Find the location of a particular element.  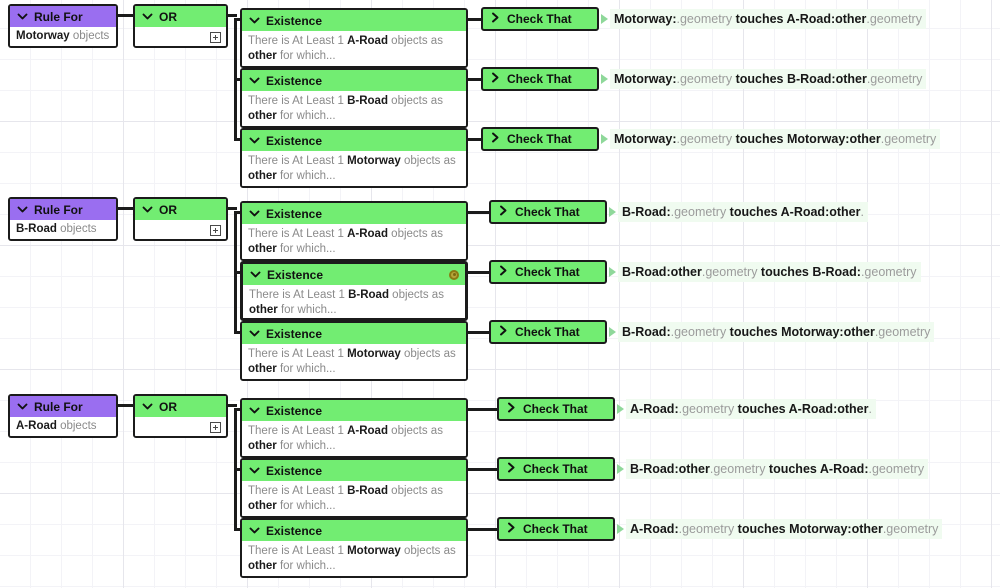

expression-text: B-Road:.geometry touches A-Road:other. is located at coordinates (743, 212).